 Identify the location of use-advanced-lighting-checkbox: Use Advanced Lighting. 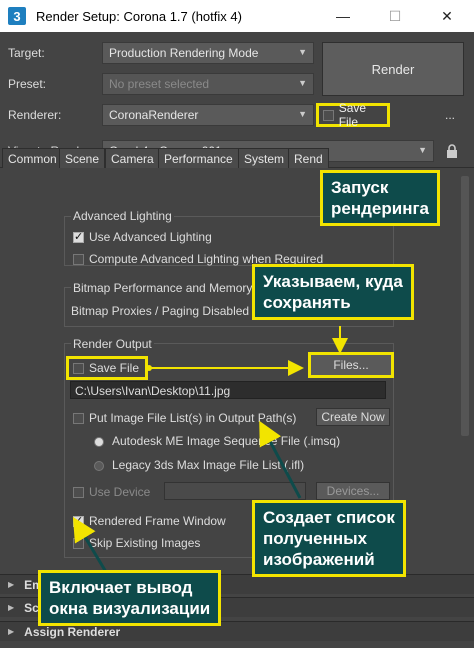
(142, 237).